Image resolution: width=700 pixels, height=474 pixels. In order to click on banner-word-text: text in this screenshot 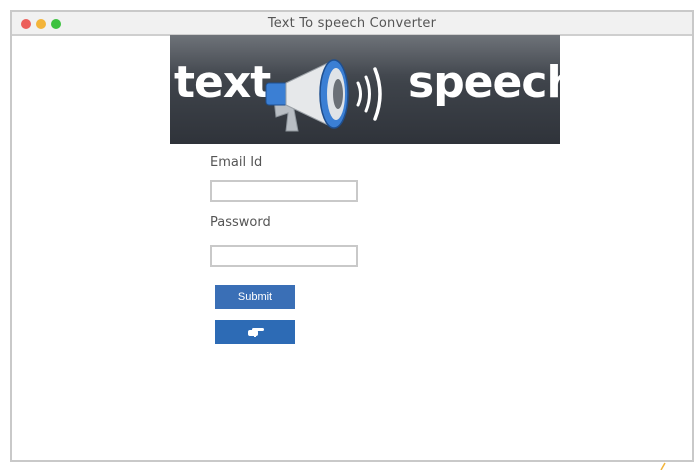, I will do `click(222, 82)`.